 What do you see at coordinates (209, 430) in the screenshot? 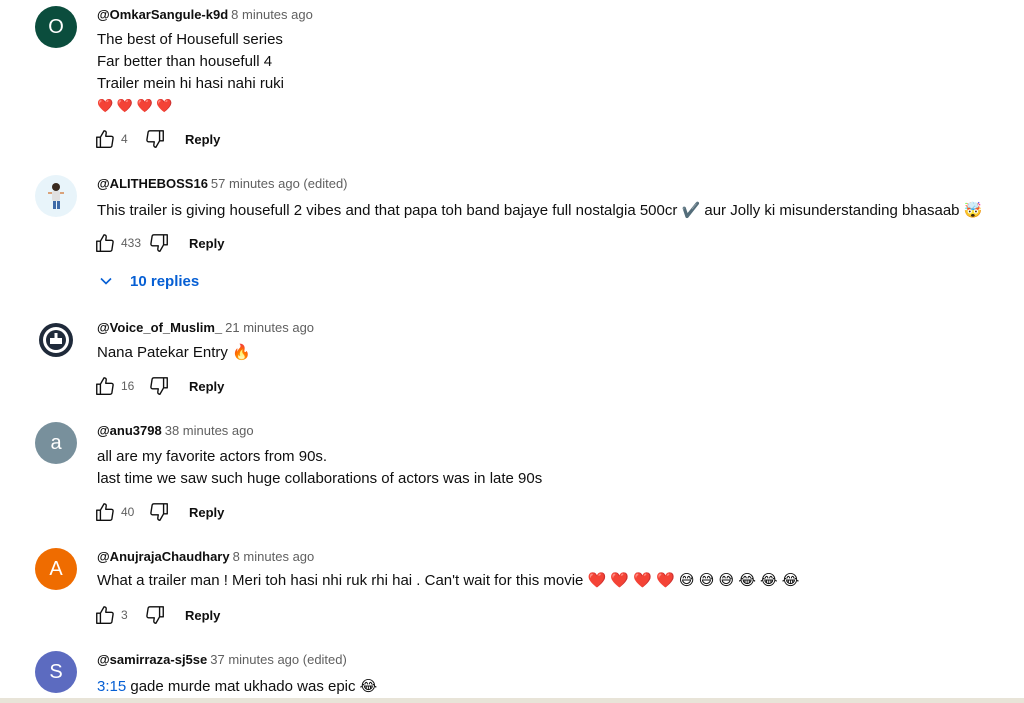
I see `comment-time: 38 minutes ago` at bounding box center [209, 430].